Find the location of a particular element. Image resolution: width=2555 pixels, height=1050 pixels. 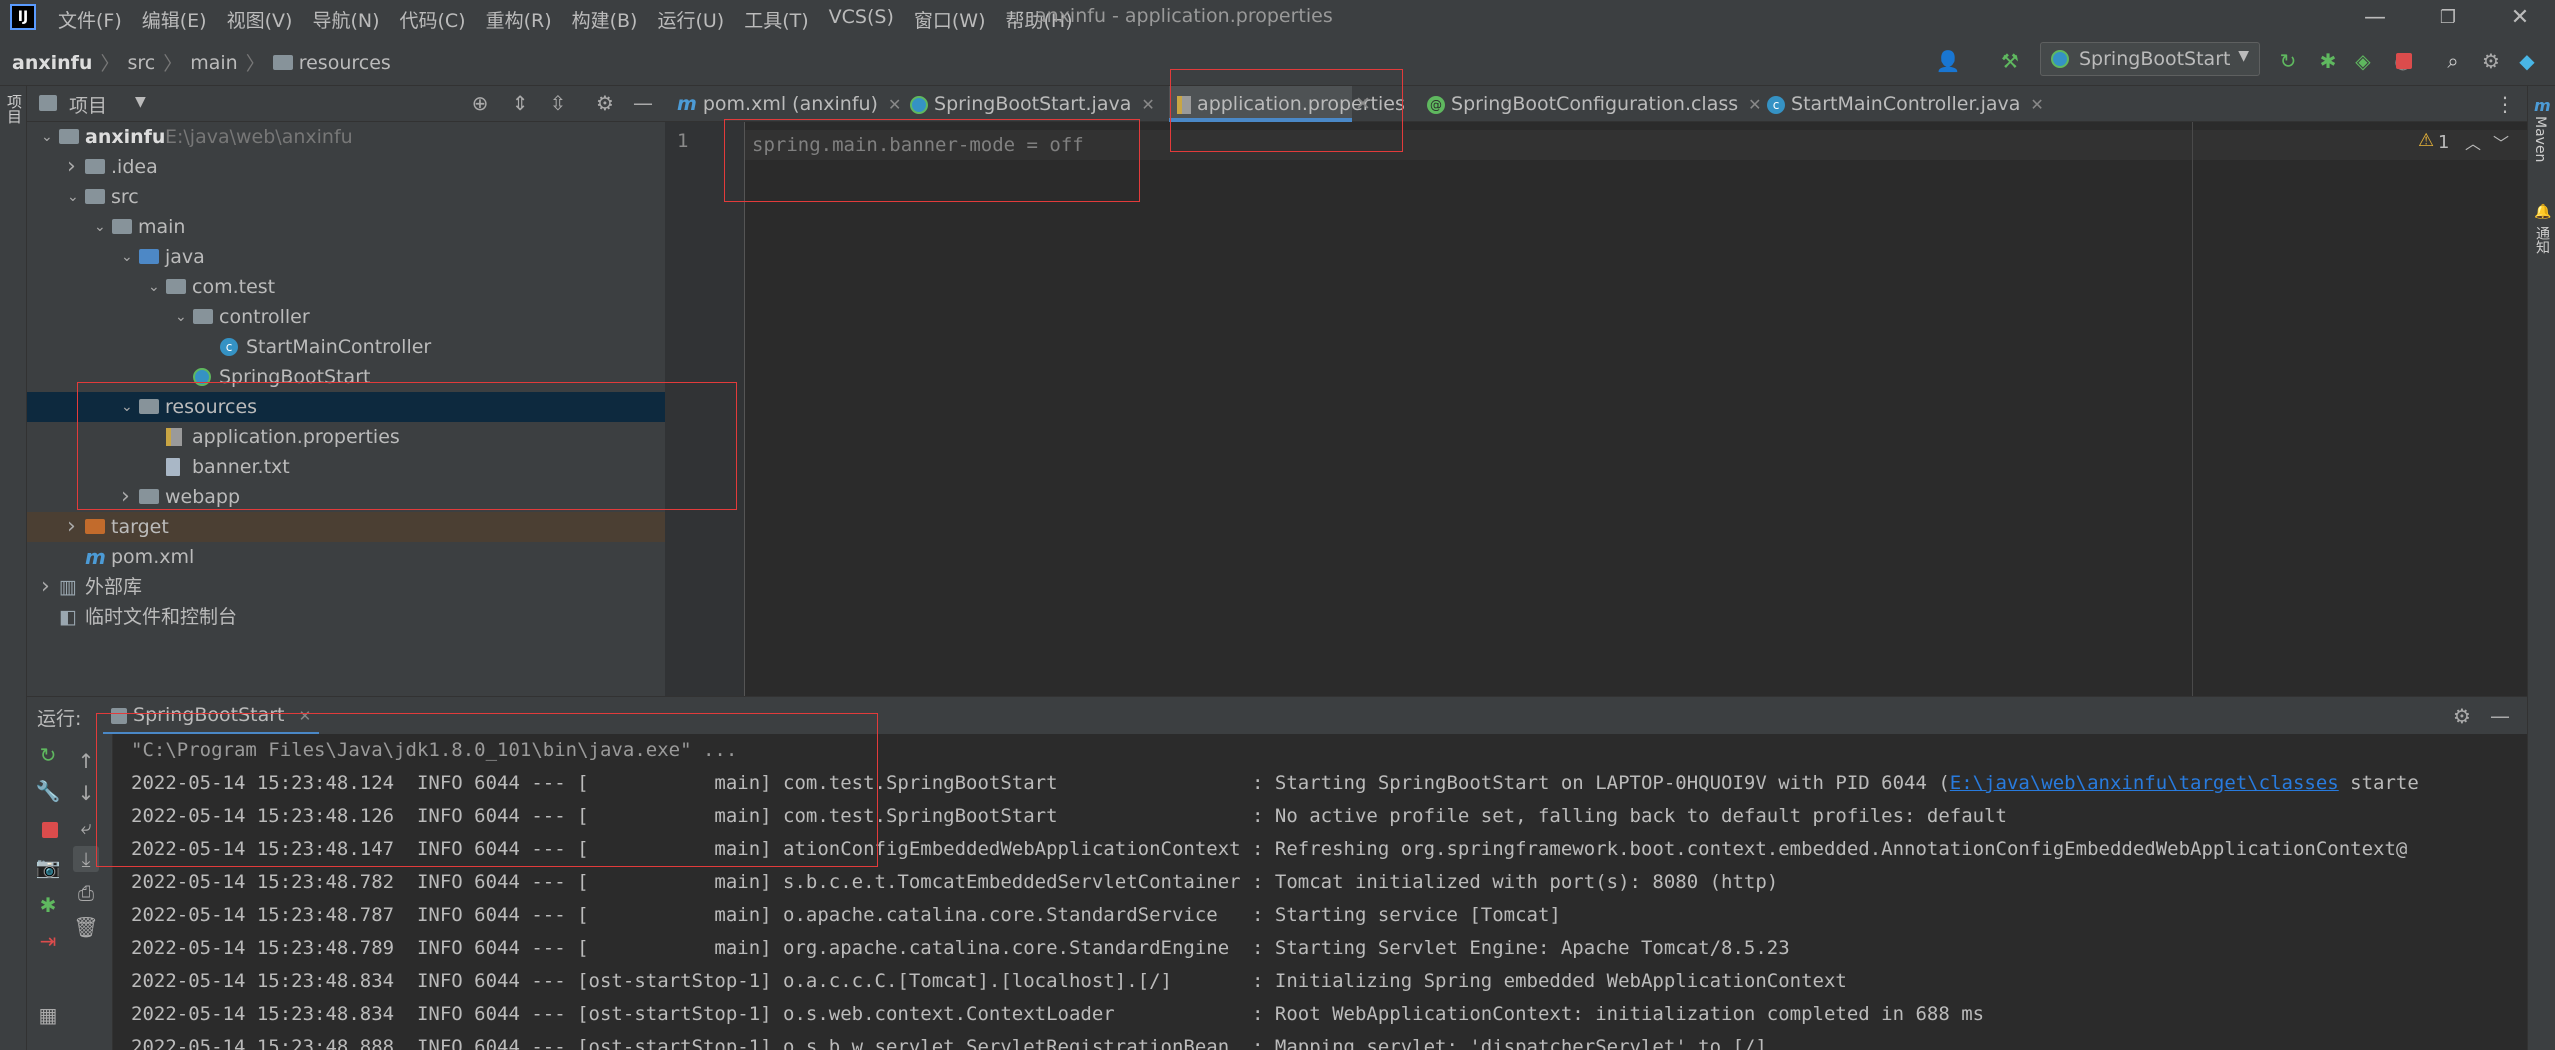

arrow-down-icon: ↓ is located at coordinates (86, 793).